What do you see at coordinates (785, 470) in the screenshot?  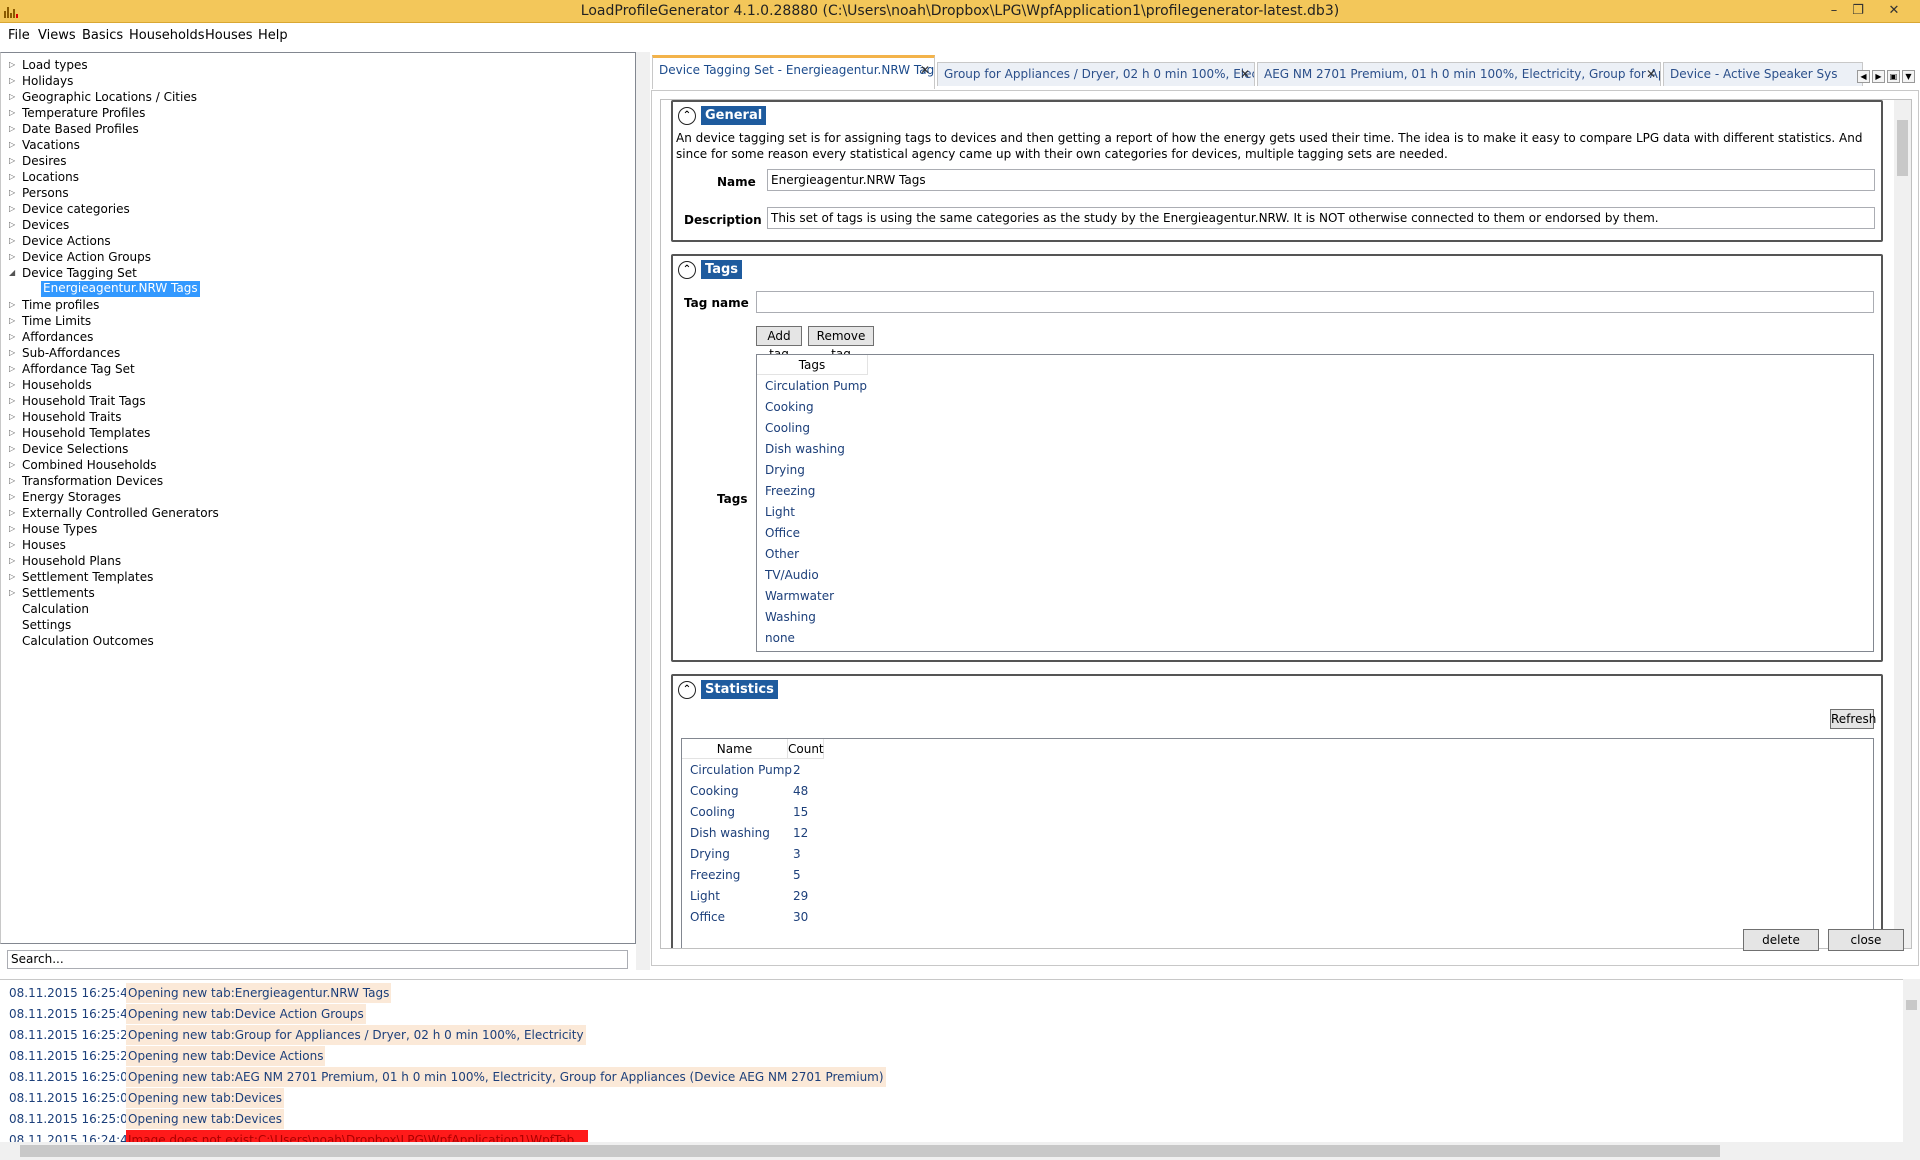 I see `list-item: Drying` at bounding box center [785, 470].